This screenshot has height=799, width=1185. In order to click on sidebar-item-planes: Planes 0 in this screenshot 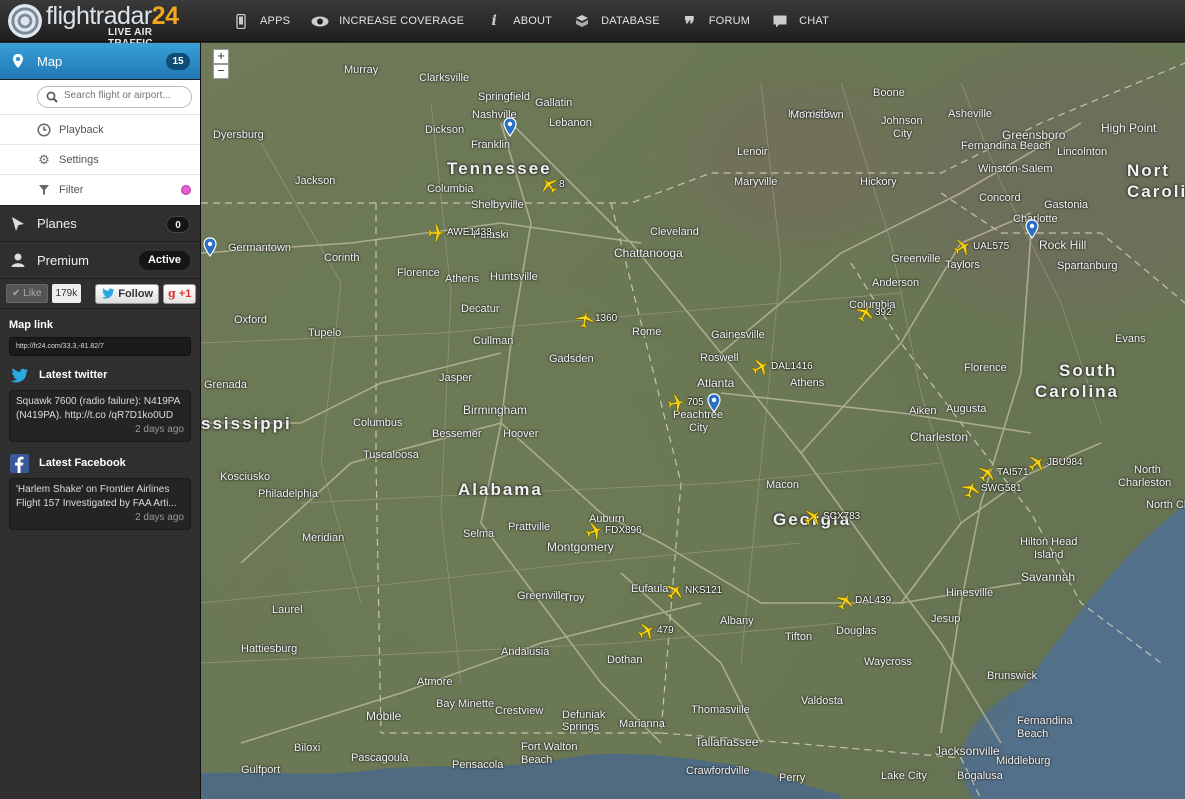, I will do `click(100, 223)`.